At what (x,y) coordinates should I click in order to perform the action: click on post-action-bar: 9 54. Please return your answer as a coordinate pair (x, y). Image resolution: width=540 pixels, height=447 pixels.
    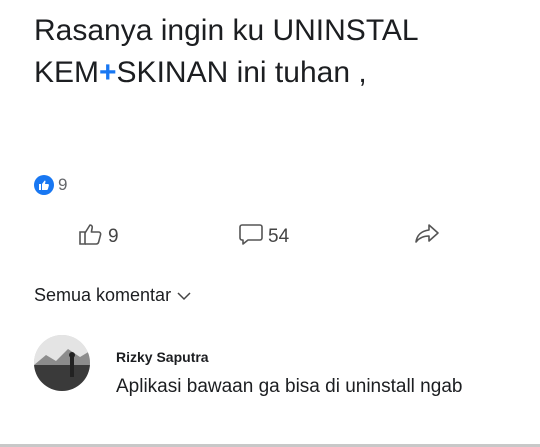
    Looking at the image, I should click on (270, 237).